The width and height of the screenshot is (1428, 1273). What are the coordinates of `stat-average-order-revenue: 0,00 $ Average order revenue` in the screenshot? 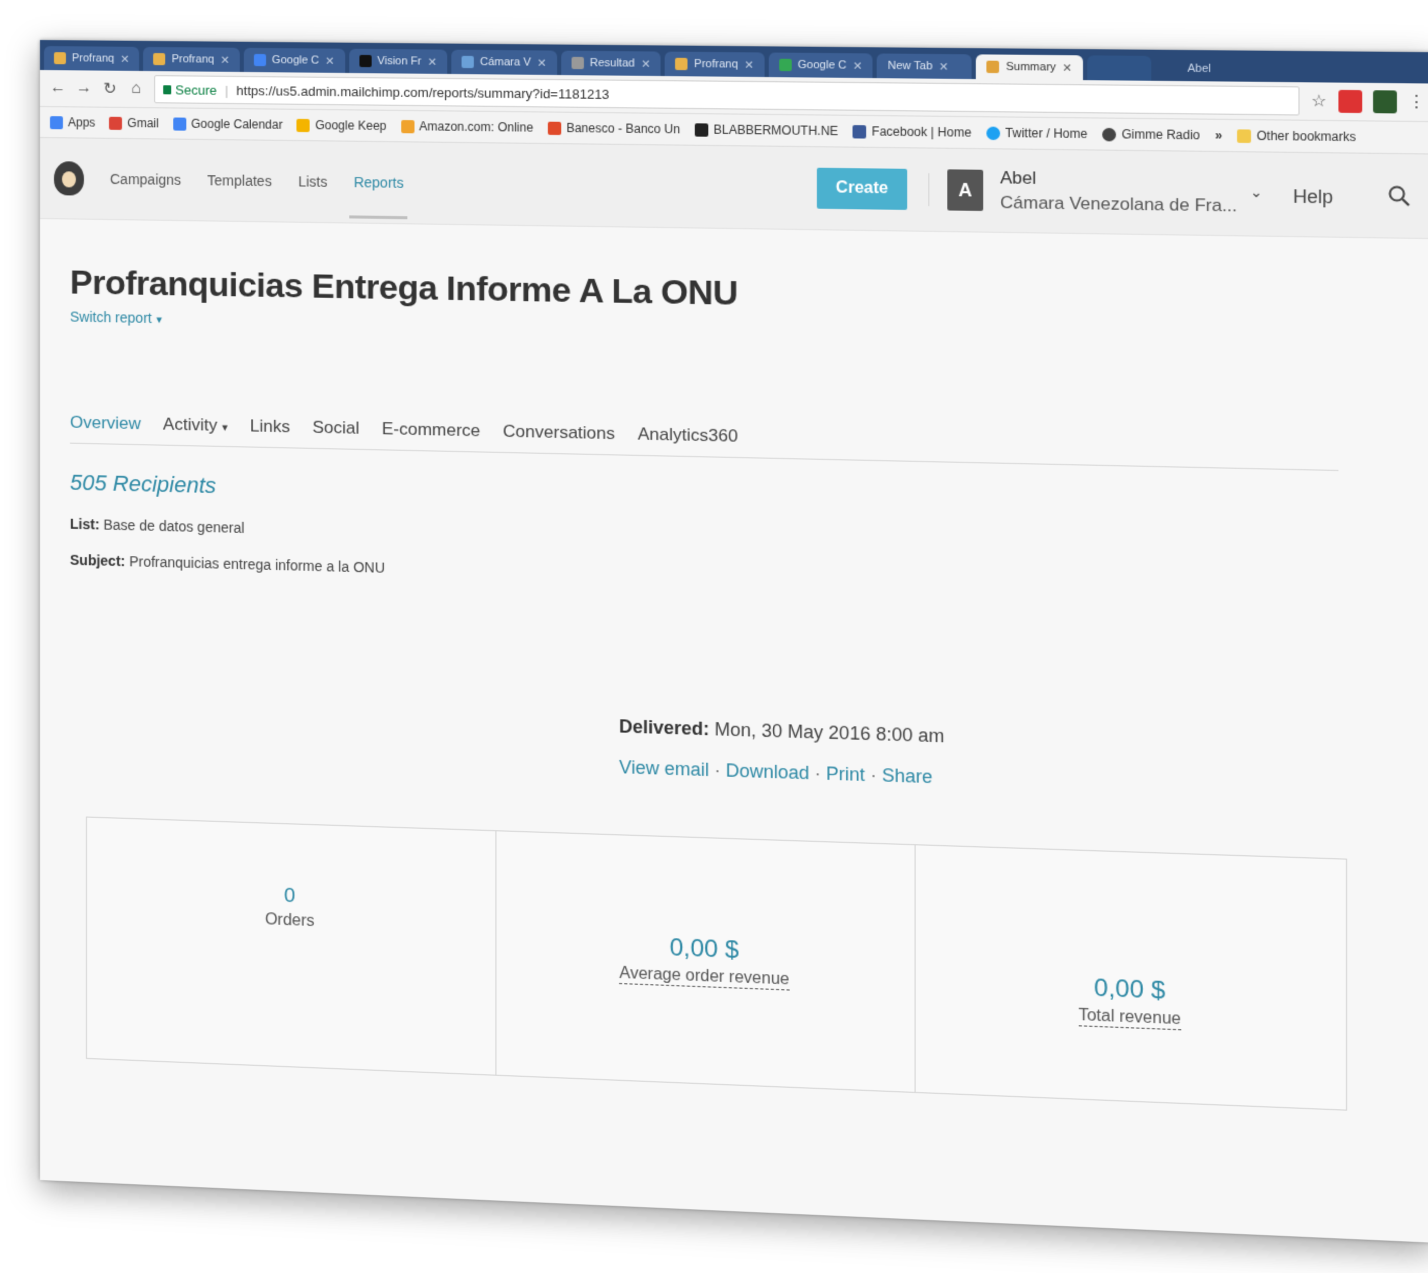 It's located at (706, 961).